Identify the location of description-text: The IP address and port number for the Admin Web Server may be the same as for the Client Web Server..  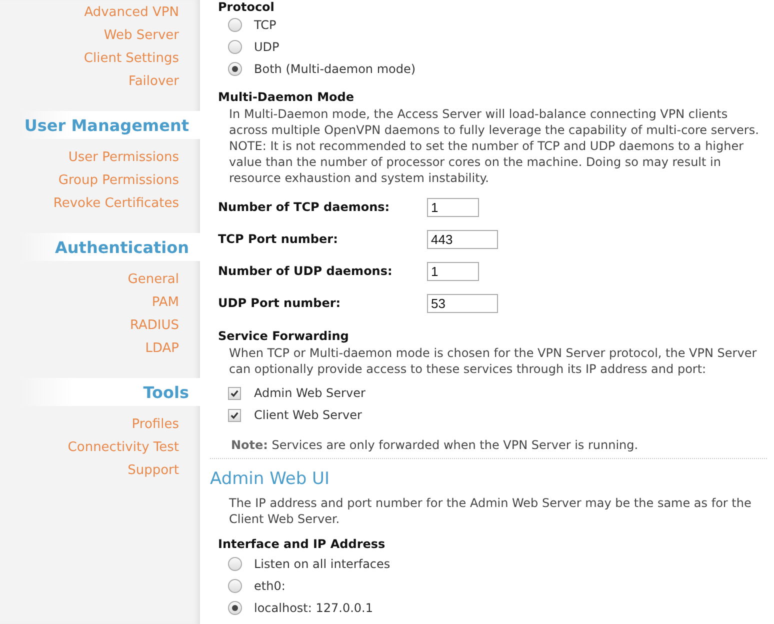
(490, 511).